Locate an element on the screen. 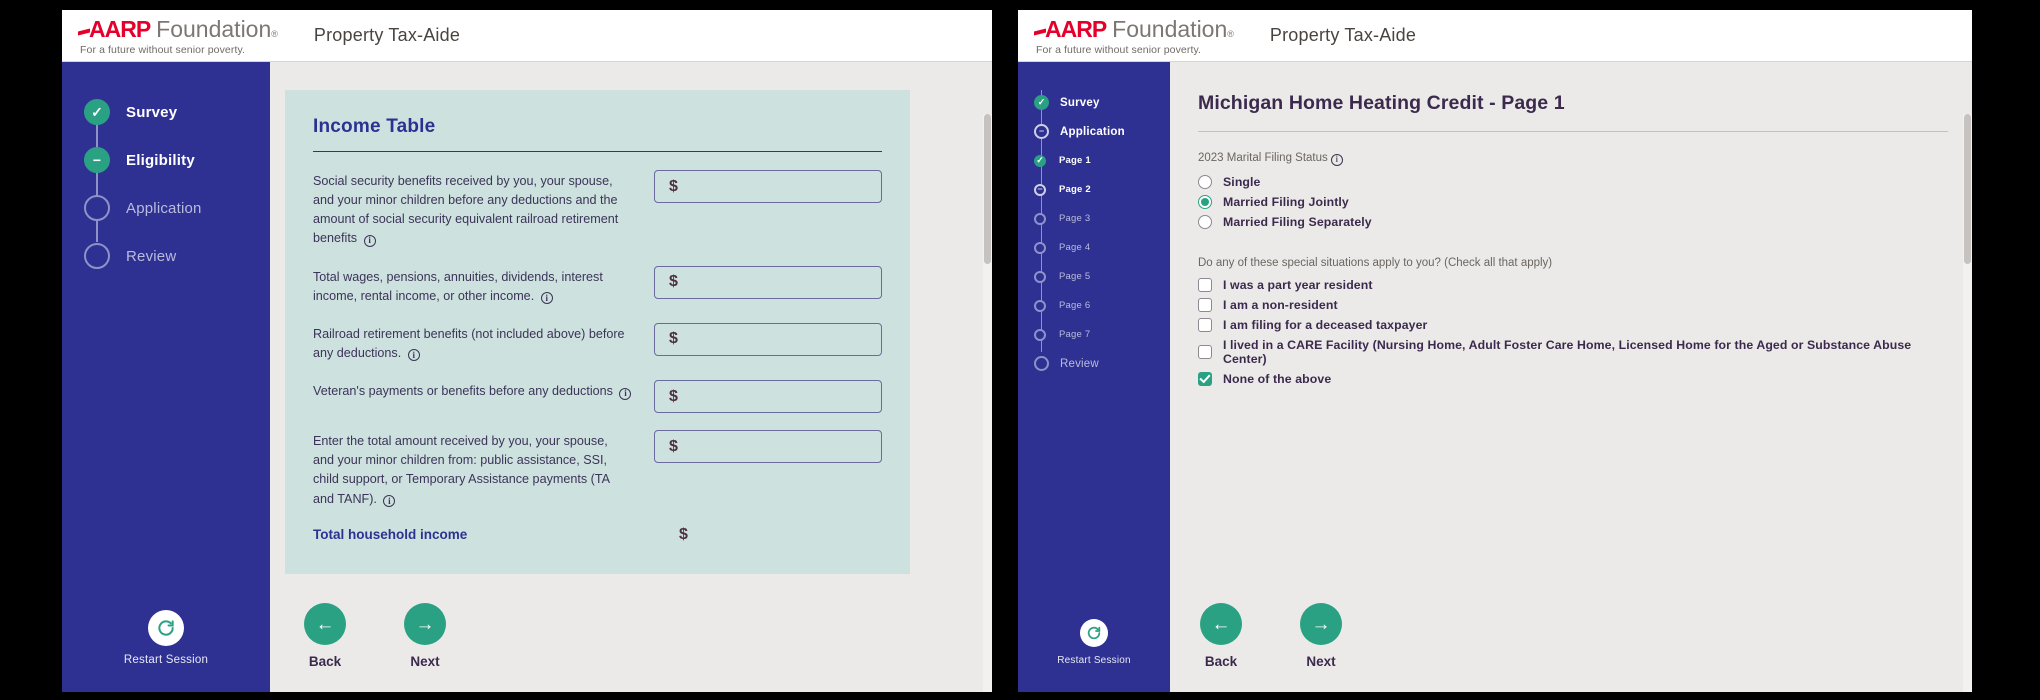 This screenshot has height=700, width=2040. checkbox-option-label: I am a non-resident is located at coordinates (1280, 304).